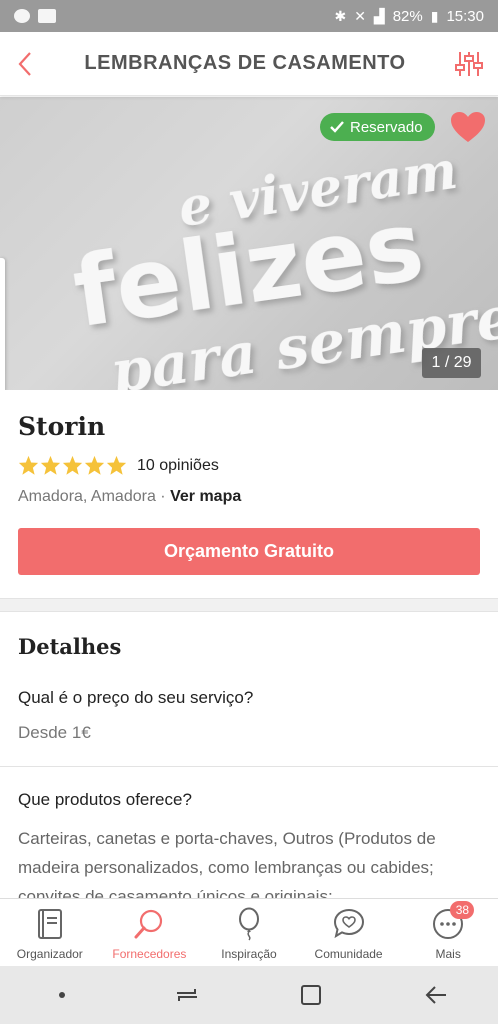  I want to click on battery-icon: ▮, so click(434, 15).